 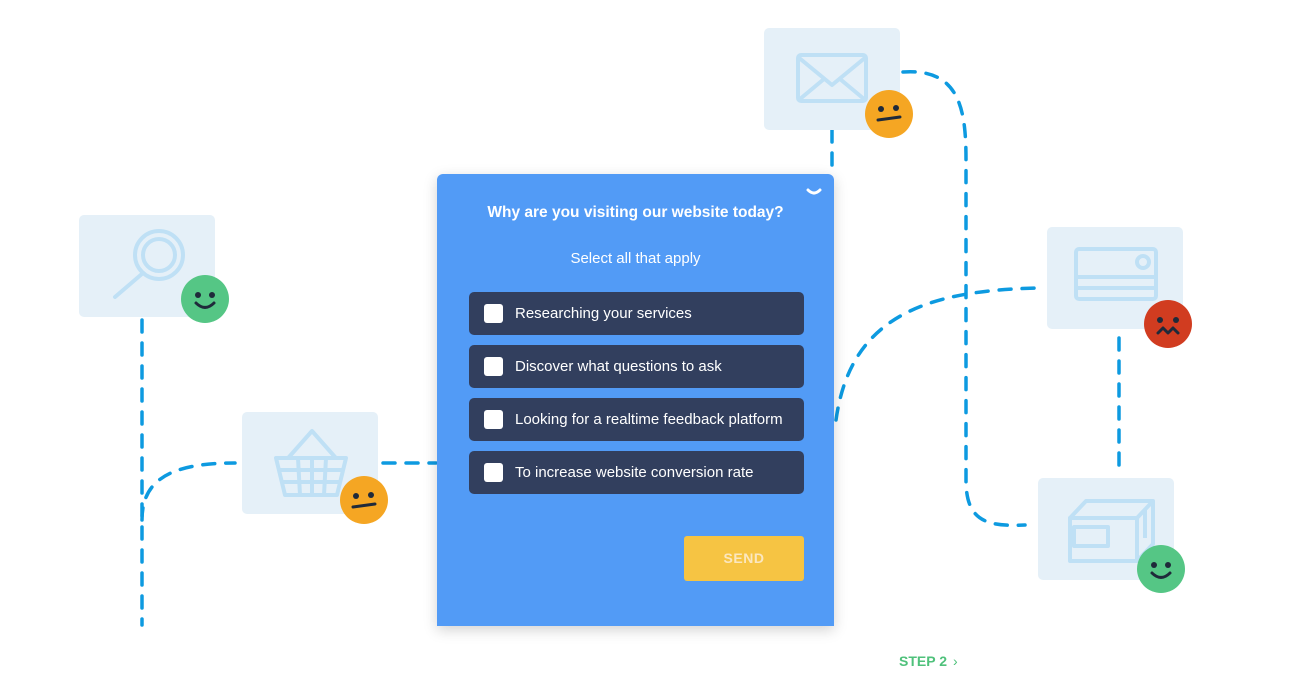 I want to click on survey-subtitle: Select all that apply, so click(x=635, y=258).